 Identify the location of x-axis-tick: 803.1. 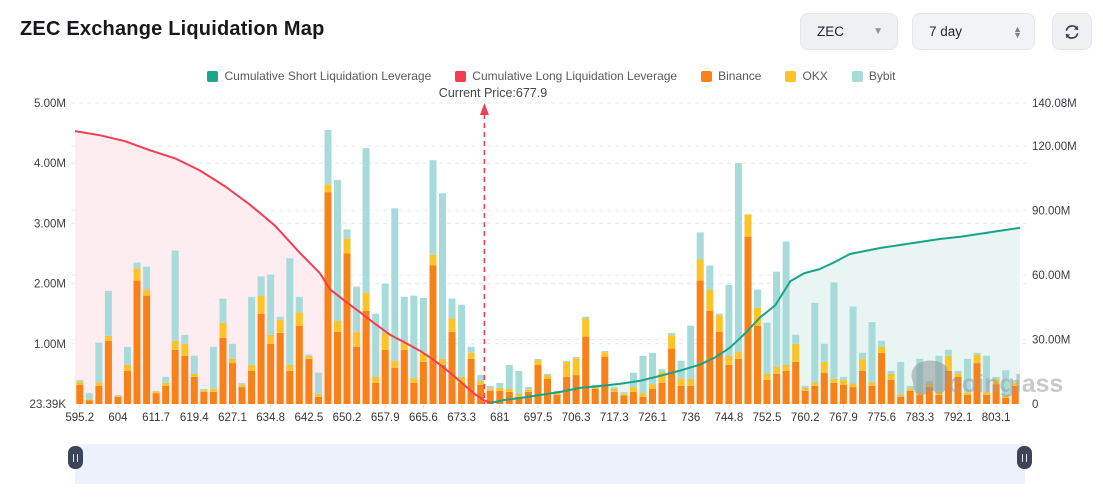
(996, 418).